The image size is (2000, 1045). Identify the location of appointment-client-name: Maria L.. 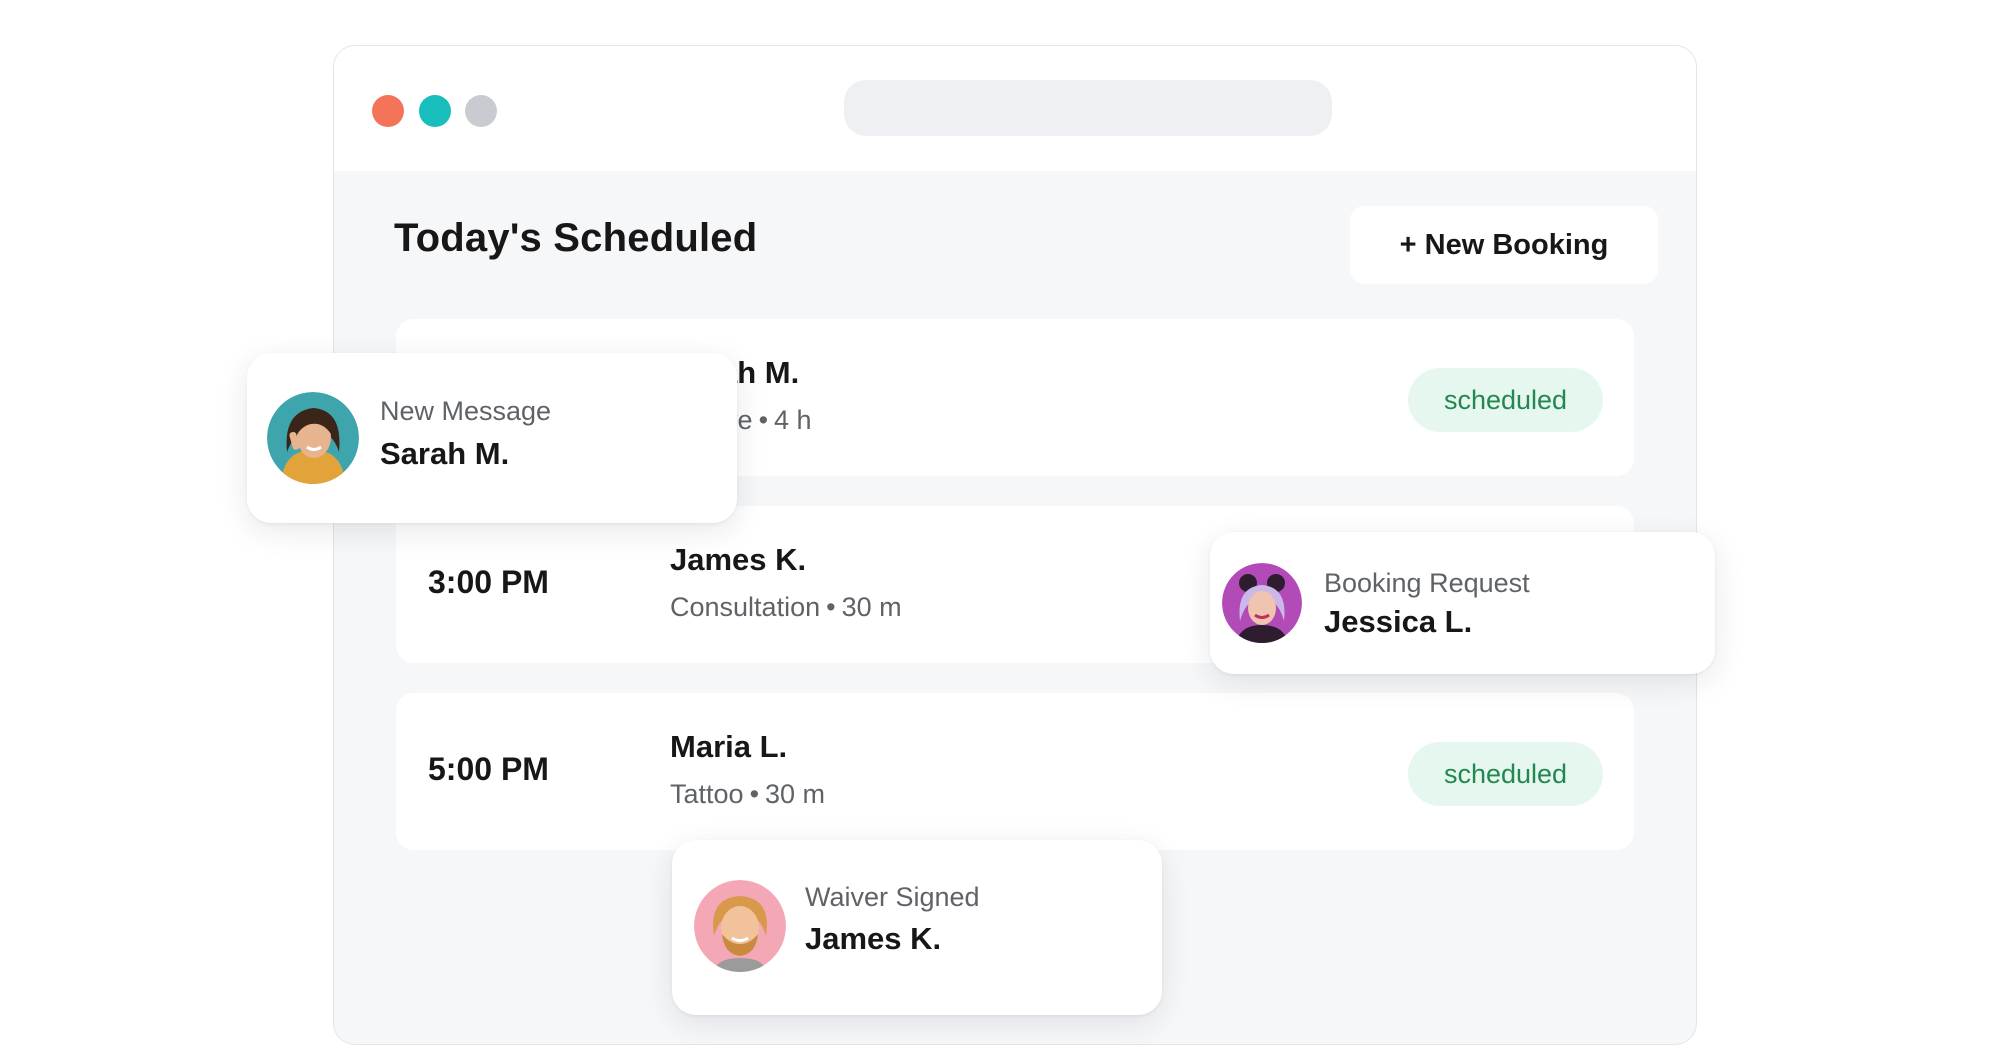
(729, 746).